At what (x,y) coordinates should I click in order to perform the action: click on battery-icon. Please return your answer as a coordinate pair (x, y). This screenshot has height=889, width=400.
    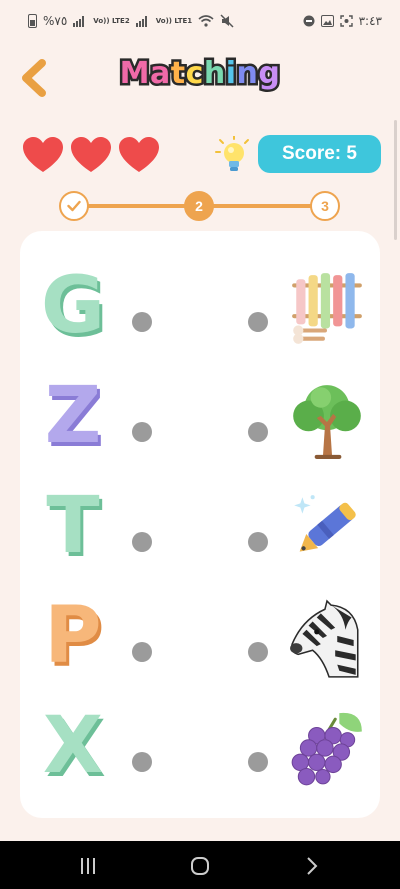
    Looking at the image, I should click on (32, 21).